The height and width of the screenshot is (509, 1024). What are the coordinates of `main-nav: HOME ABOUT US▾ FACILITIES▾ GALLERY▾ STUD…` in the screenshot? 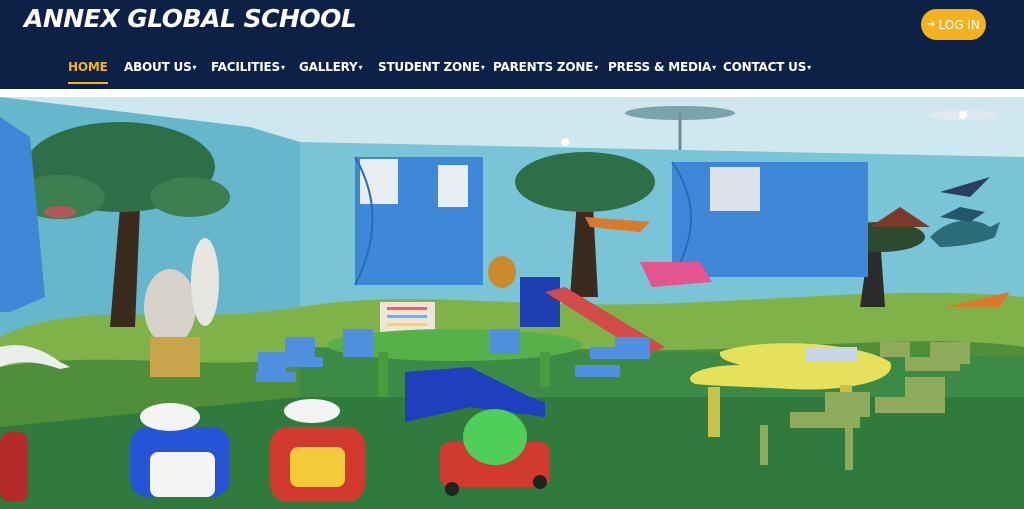 It's located at (512, 72).